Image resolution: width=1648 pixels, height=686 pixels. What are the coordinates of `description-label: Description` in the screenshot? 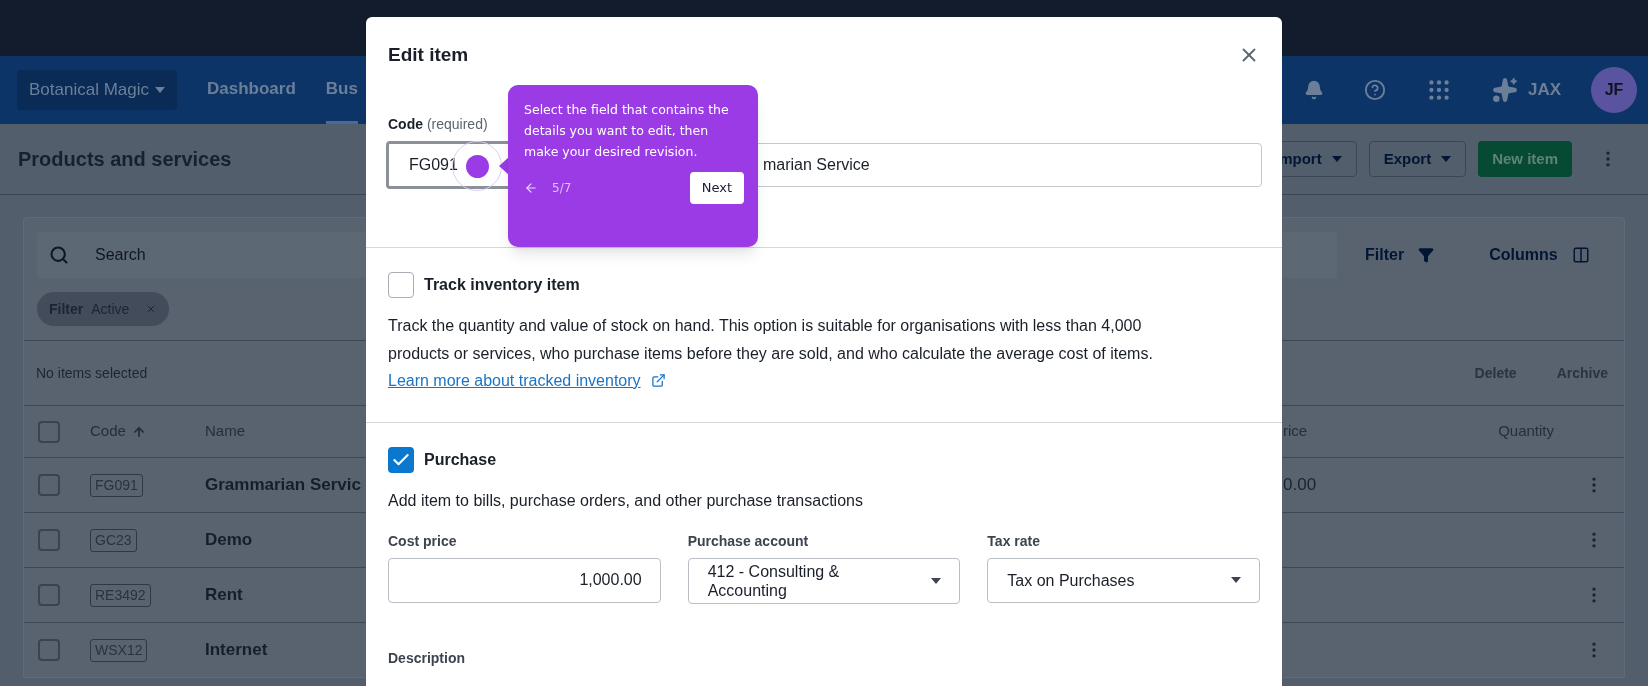 It's located at (427, 658).